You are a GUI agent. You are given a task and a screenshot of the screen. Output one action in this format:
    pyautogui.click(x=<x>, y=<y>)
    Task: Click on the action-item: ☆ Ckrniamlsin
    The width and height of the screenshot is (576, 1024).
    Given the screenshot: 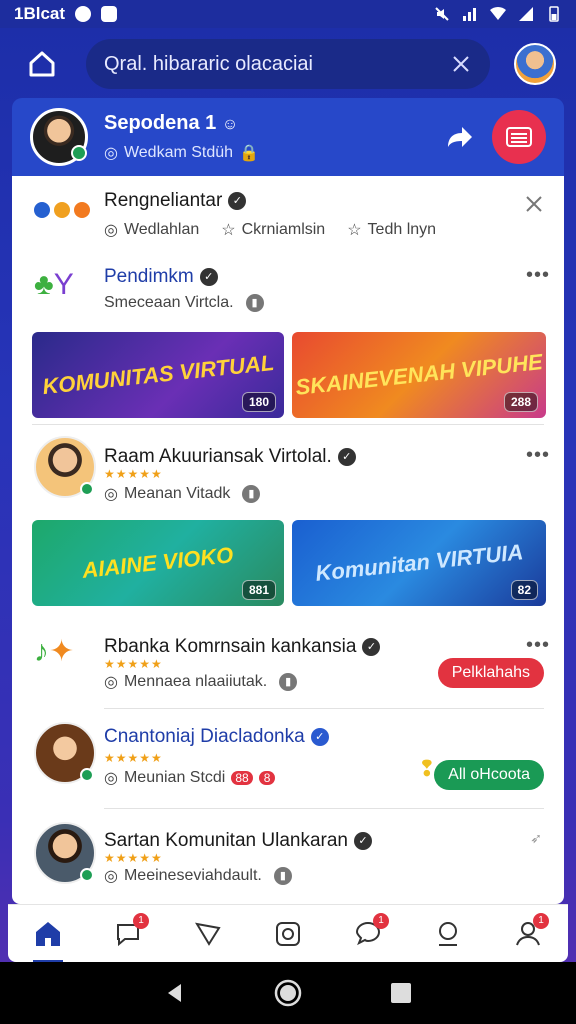 What is the action you would take?
    pyautogui.click(x=273, y=230)
    